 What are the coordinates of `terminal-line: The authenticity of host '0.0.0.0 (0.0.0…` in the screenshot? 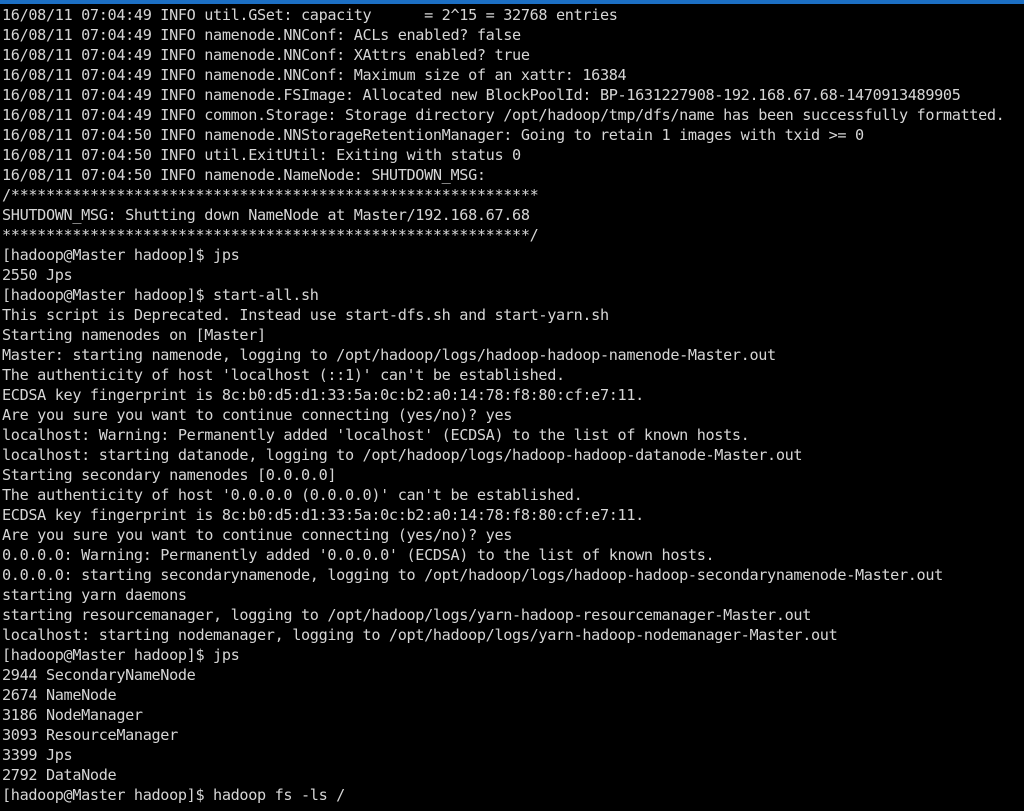 It's located at (292, 495).